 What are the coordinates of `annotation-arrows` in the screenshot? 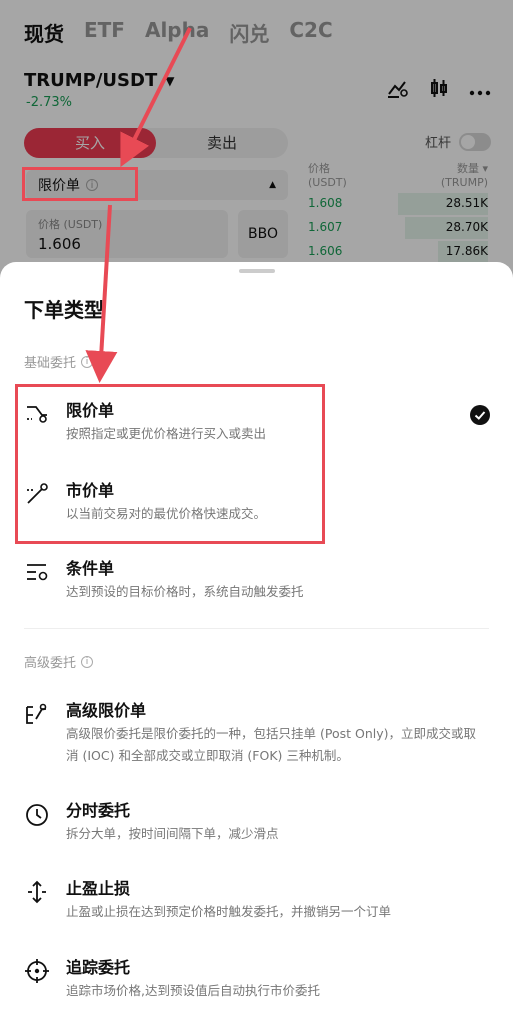 It's located at (138, 205).